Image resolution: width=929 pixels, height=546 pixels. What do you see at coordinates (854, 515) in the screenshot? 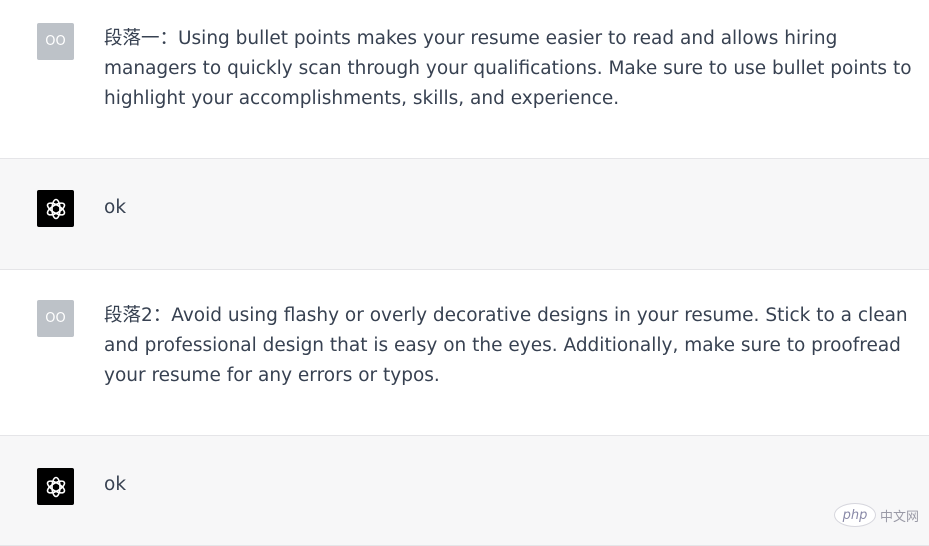
I see `watermark-logo: php` at bounding box center [854, 515].